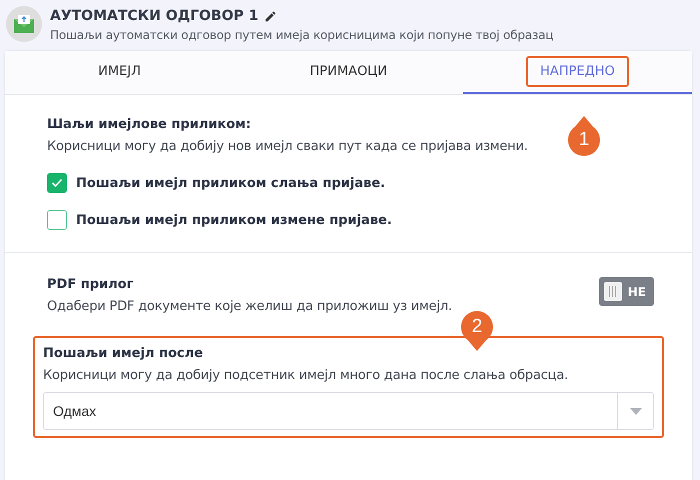 The image size is (700, 480). I want to click on section-description: Корисници могу да добију подсетник имејл много дана после слања обрасца., so click(306, 375).